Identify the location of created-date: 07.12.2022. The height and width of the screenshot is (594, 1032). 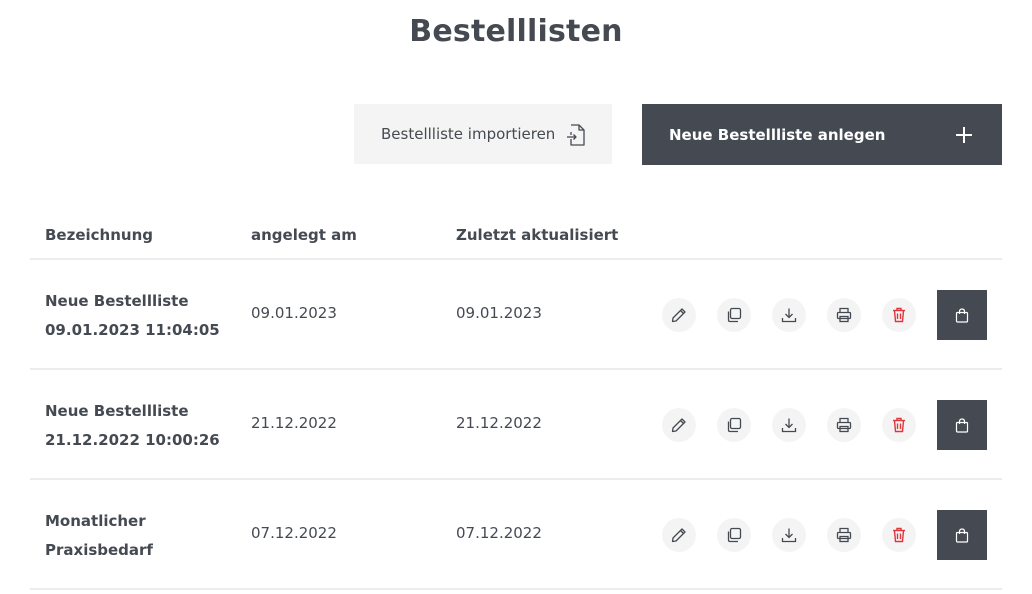
(294, 533).